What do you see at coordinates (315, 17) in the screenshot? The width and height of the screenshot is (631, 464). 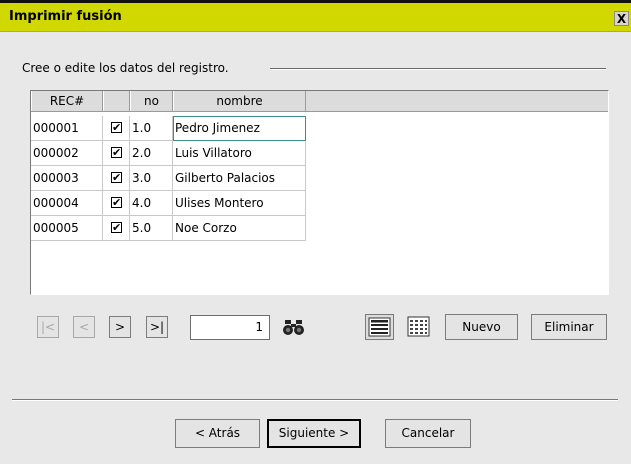 I see `title-bar: Imprimir fusión X` at bounding box center [315, 17].